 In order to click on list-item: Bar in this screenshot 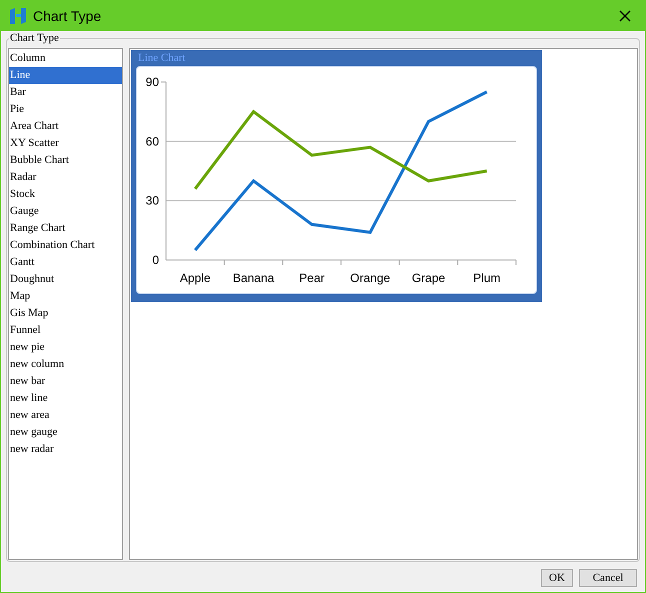, I will do `click(65, 92)`.